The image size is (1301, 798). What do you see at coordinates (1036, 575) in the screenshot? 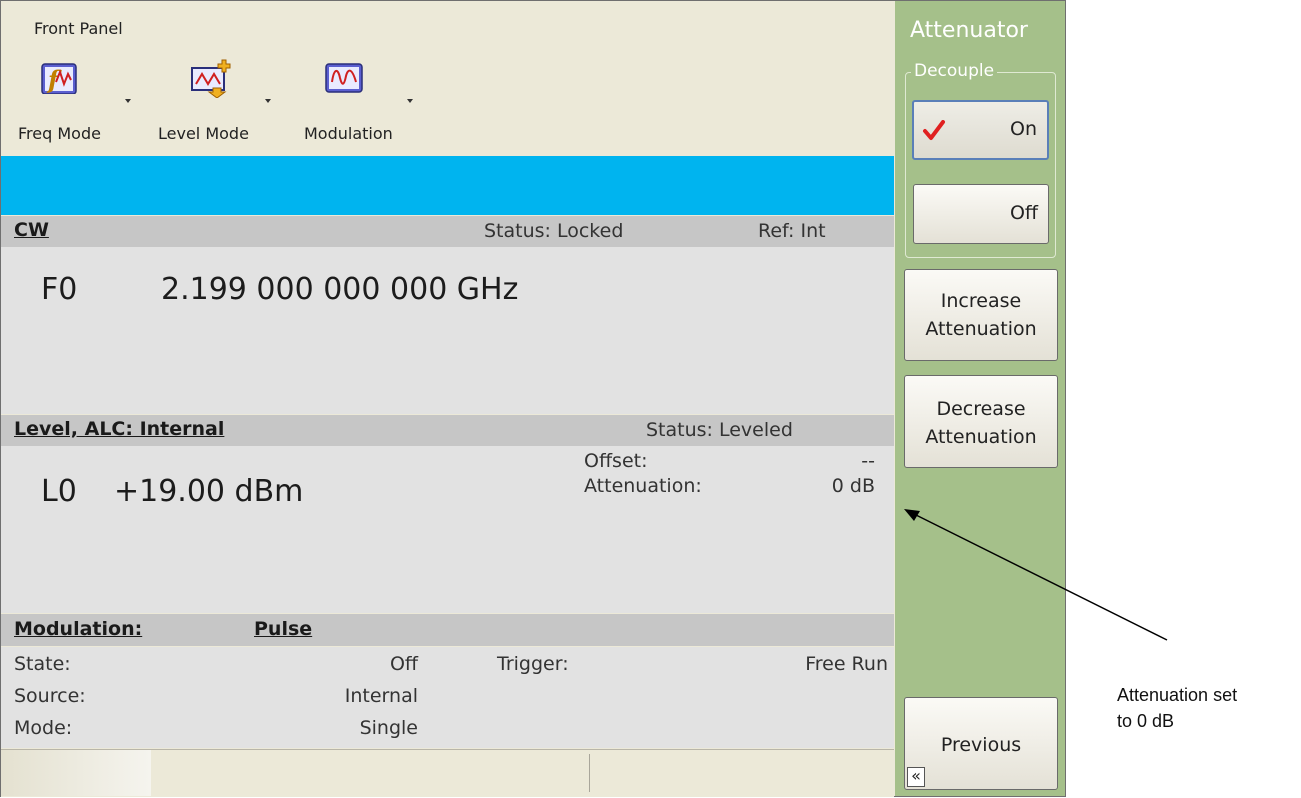
I see `annotation-arrow` at bounding box center [1036, 575].